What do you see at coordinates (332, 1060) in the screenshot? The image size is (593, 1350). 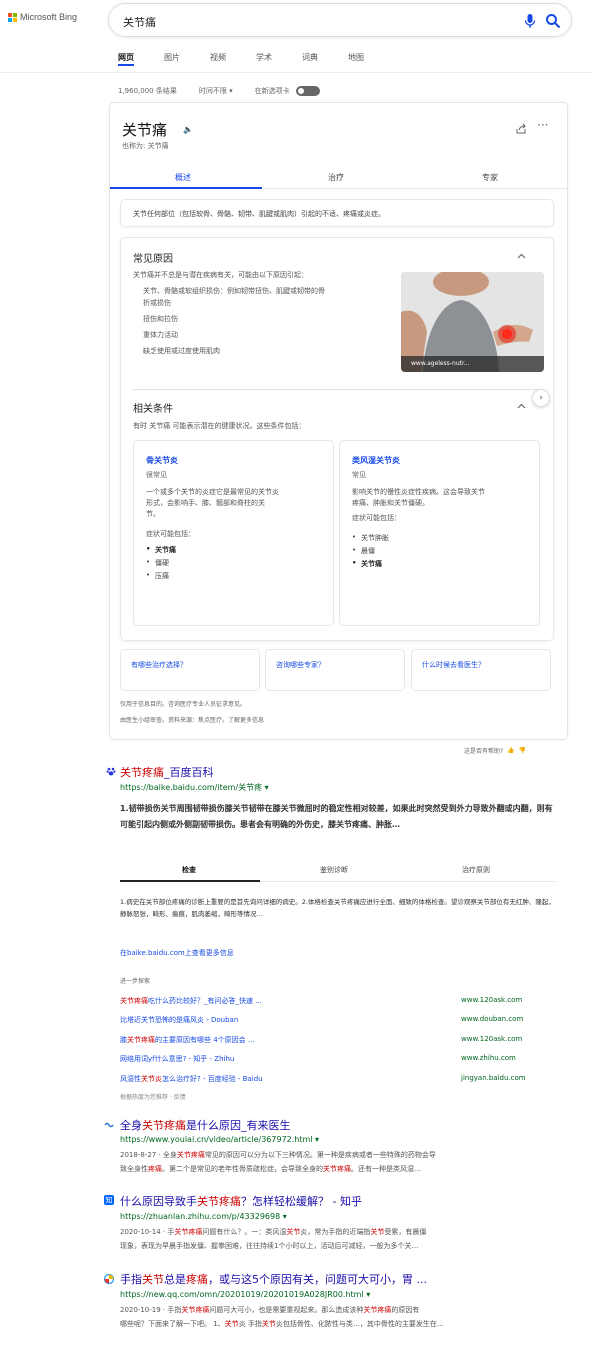 I see `explore-item: 网络用词yf什么意思? - 知乎 - Zhihu www.zhihu.com` at bounding box center [332, 1060].